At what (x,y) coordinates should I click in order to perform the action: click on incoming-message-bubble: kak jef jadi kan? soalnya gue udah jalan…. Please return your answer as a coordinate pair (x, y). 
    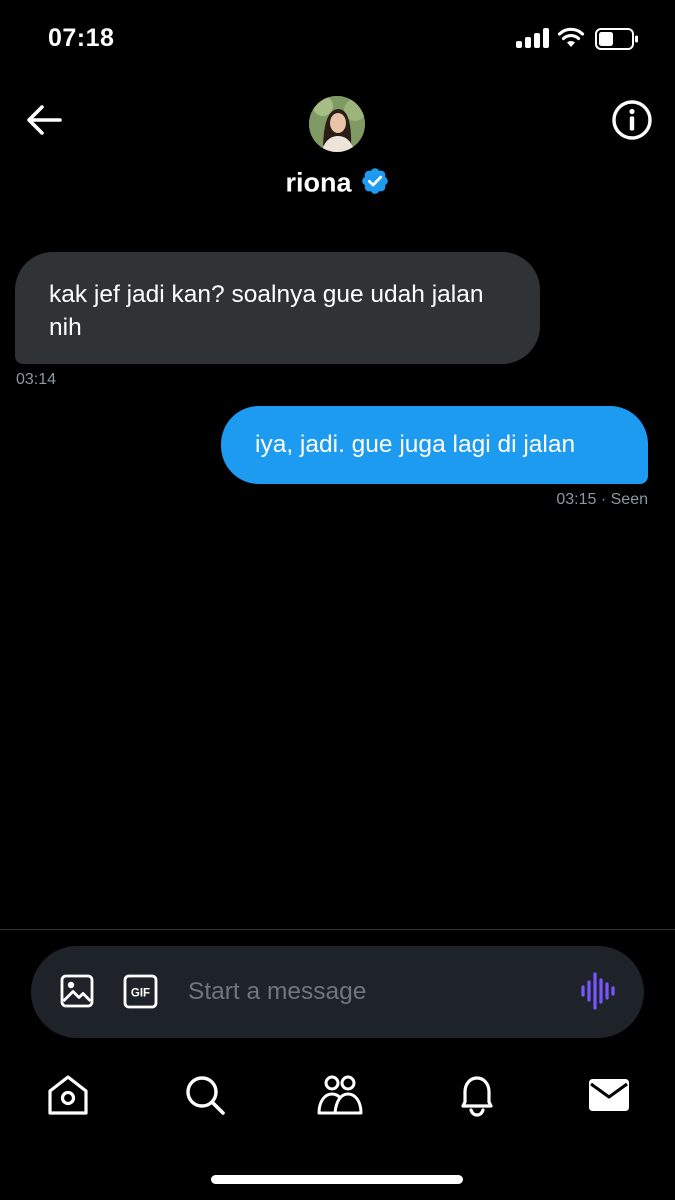
    Looking at the image, I should click on (277, 308).